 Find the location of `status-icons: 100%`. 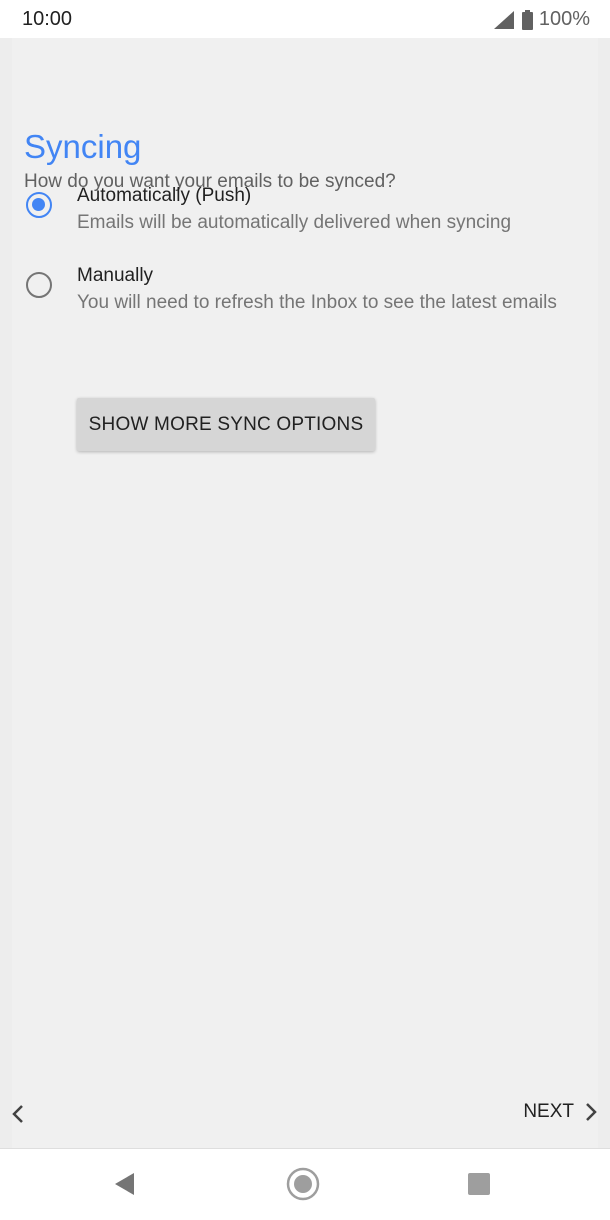

status-icons: 100% is located at coordinates (541, 19).